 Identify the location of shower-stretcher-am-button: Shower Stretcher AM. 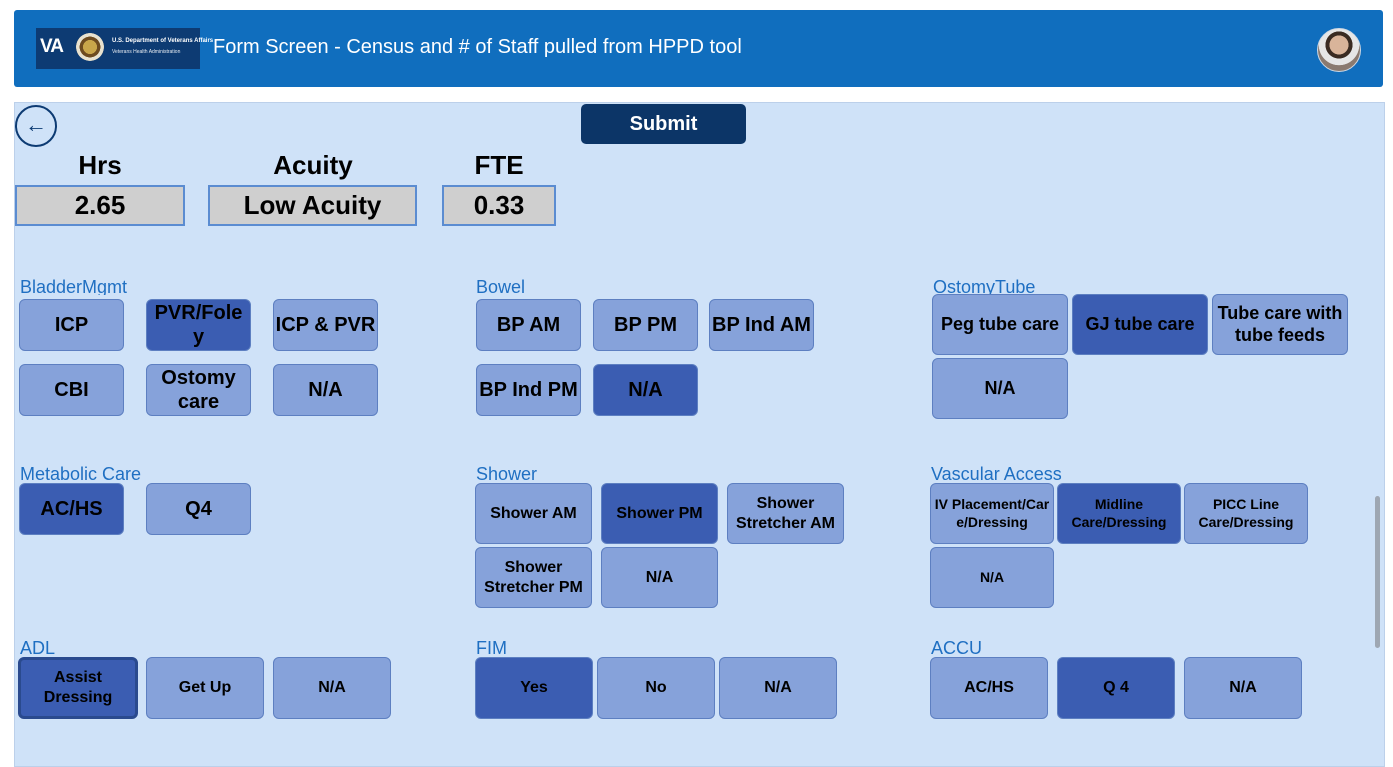
(785, 513).